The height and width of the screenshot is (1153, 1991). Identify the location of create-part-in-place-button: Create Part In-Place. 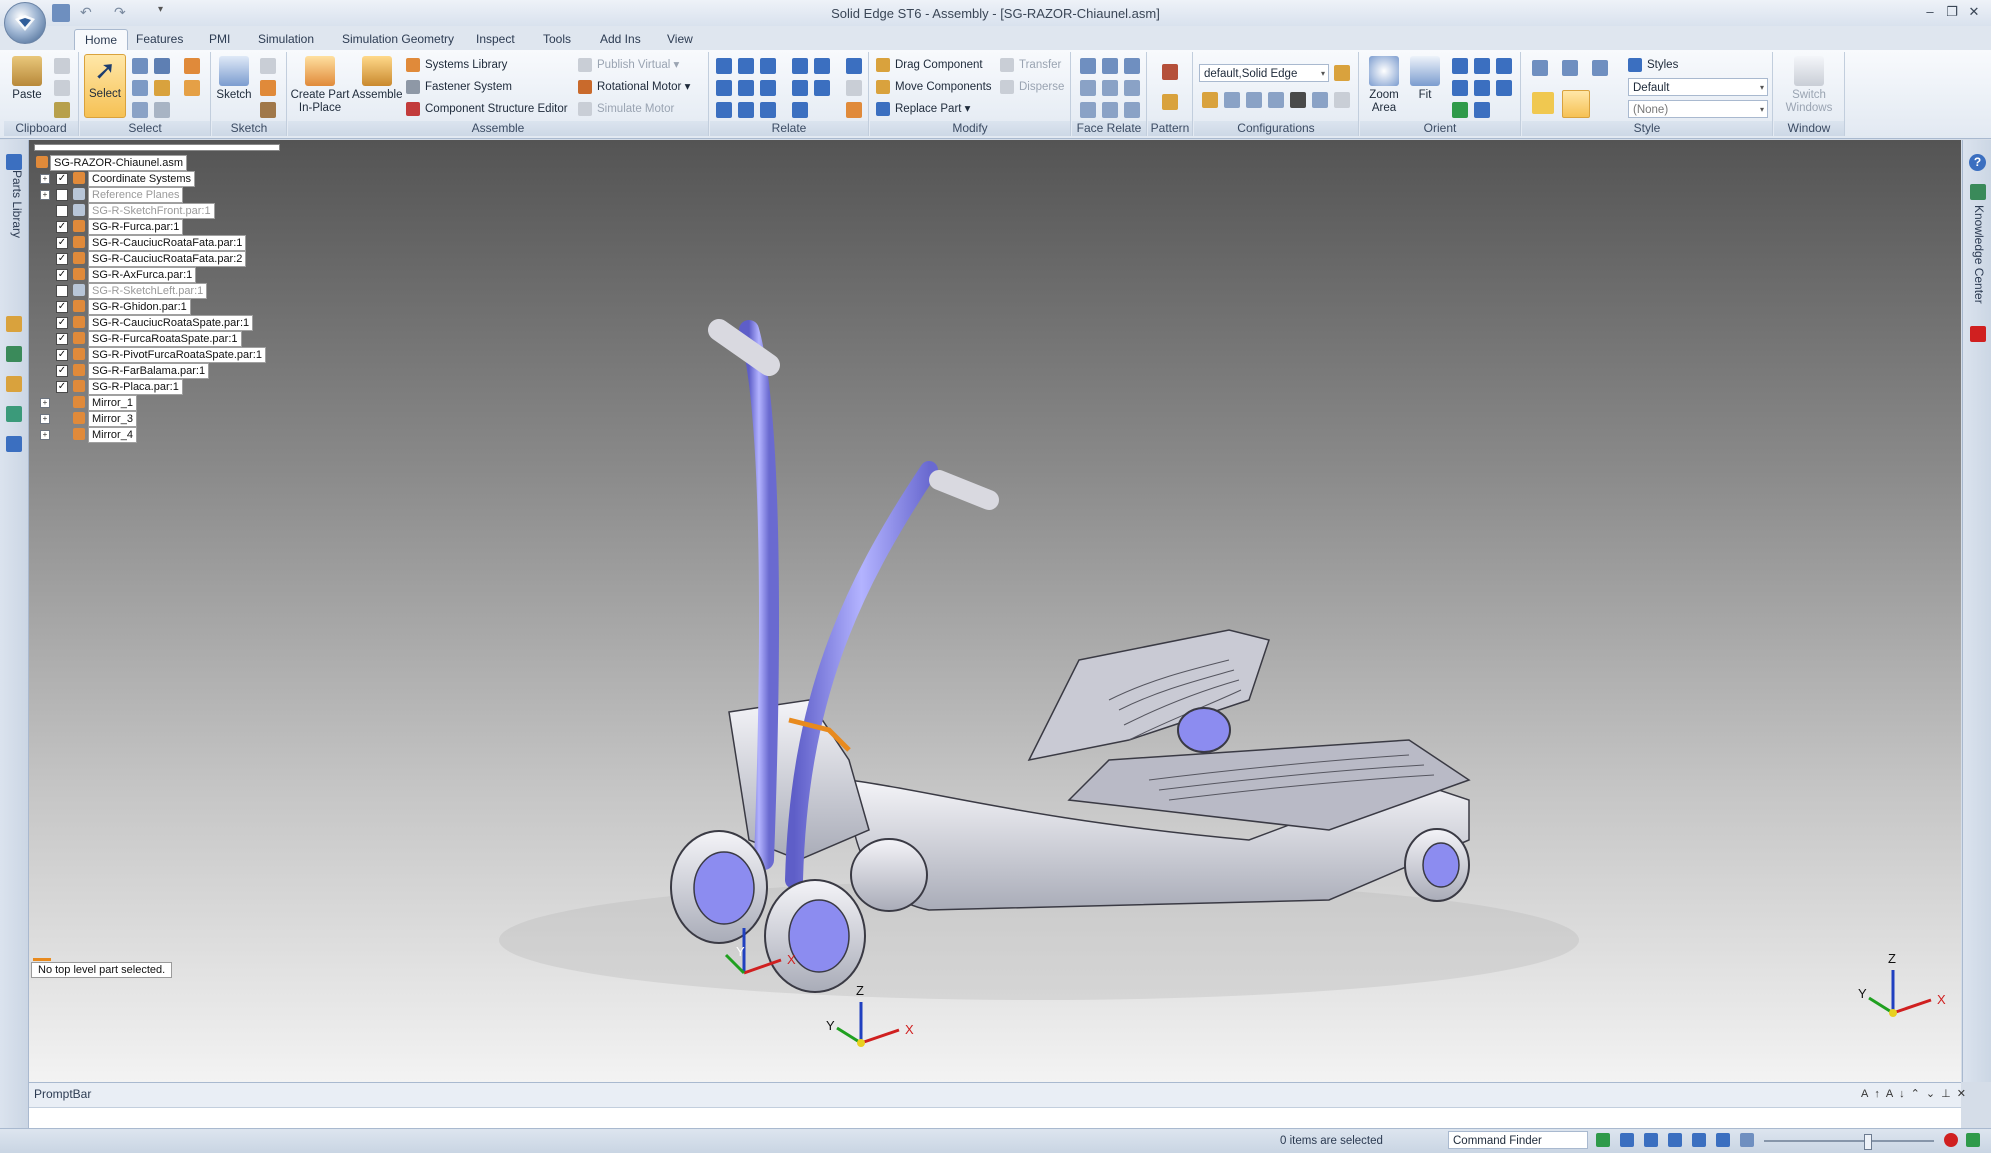
(320, 85).